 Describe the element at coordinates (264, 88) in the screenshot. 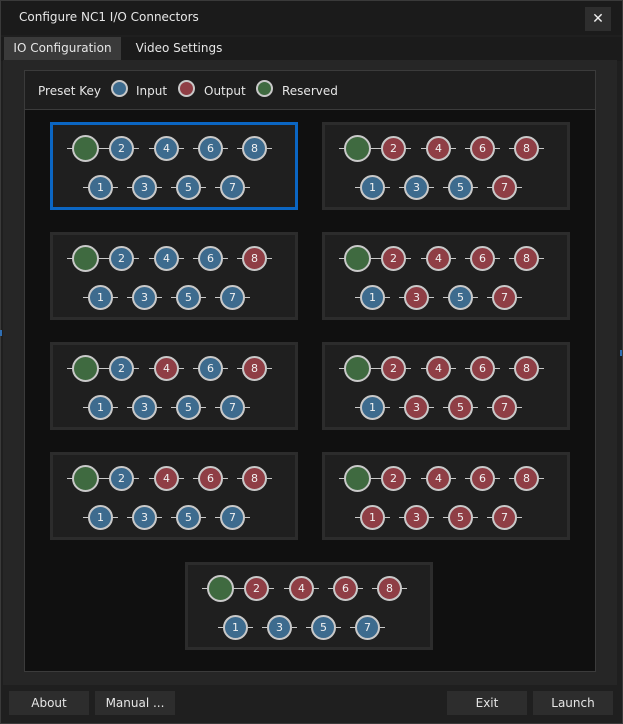

I see `legend-reserved-swatch-icon` at that location.